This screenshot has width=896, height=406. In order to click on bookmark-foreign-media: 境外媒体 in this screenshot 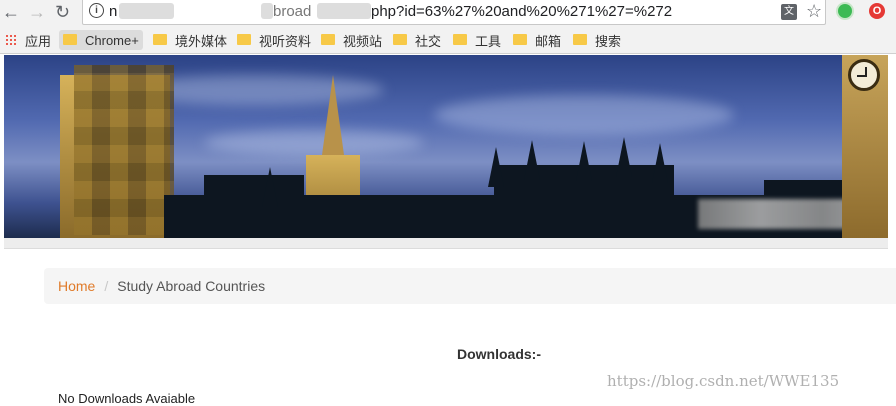, I will do `click(190, 40)`.